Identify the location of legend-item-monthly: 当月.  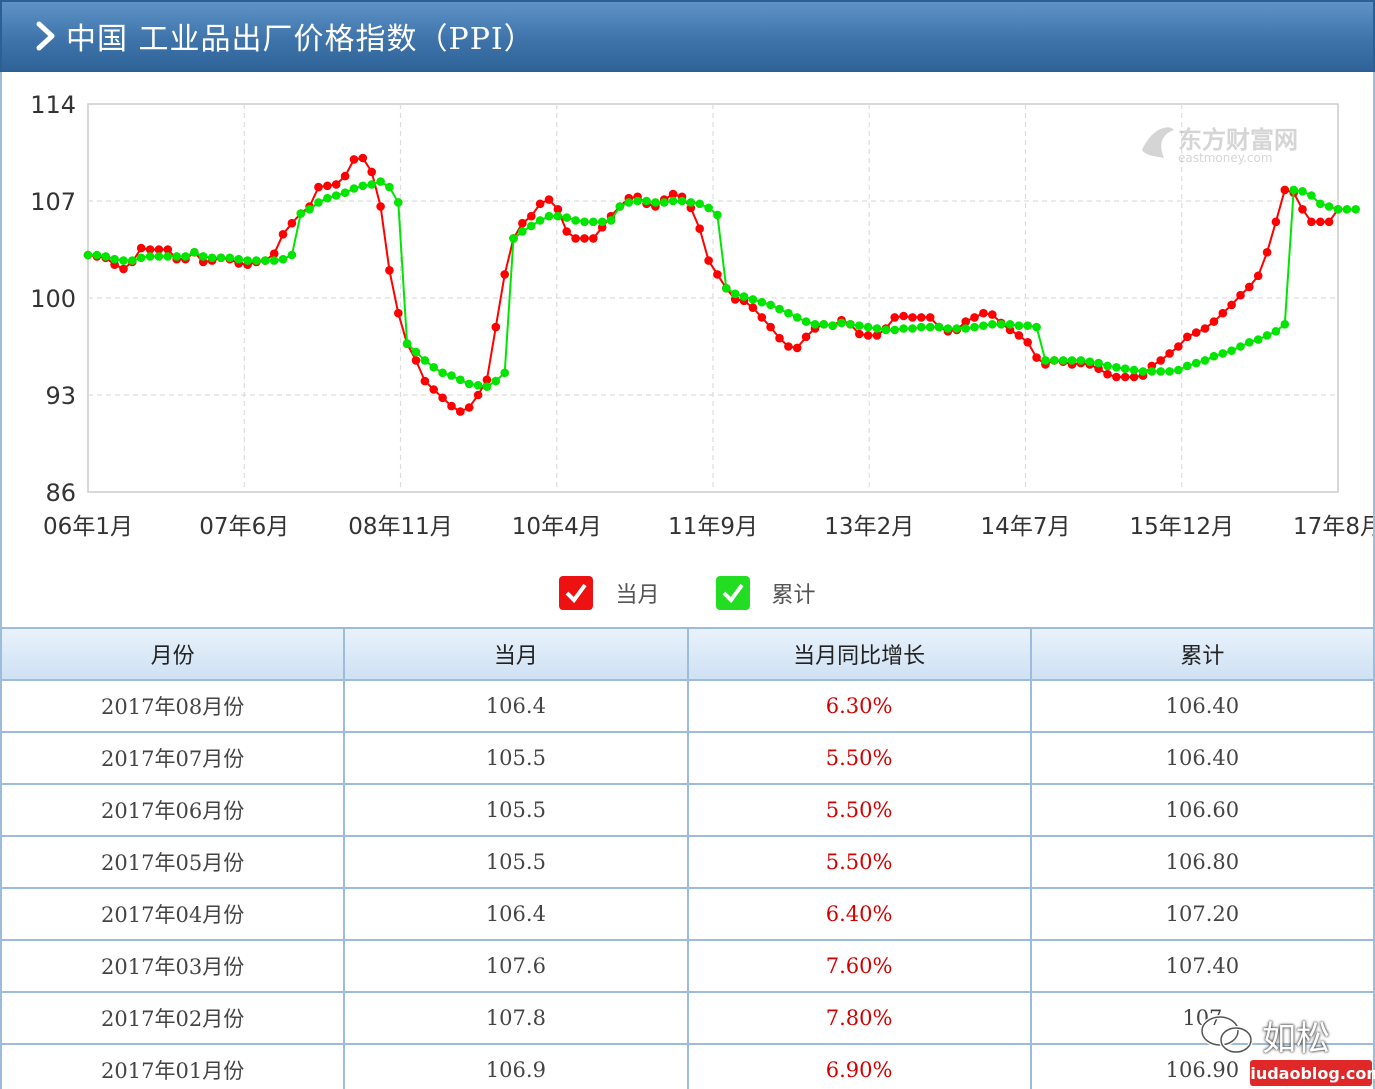
(609, 593).